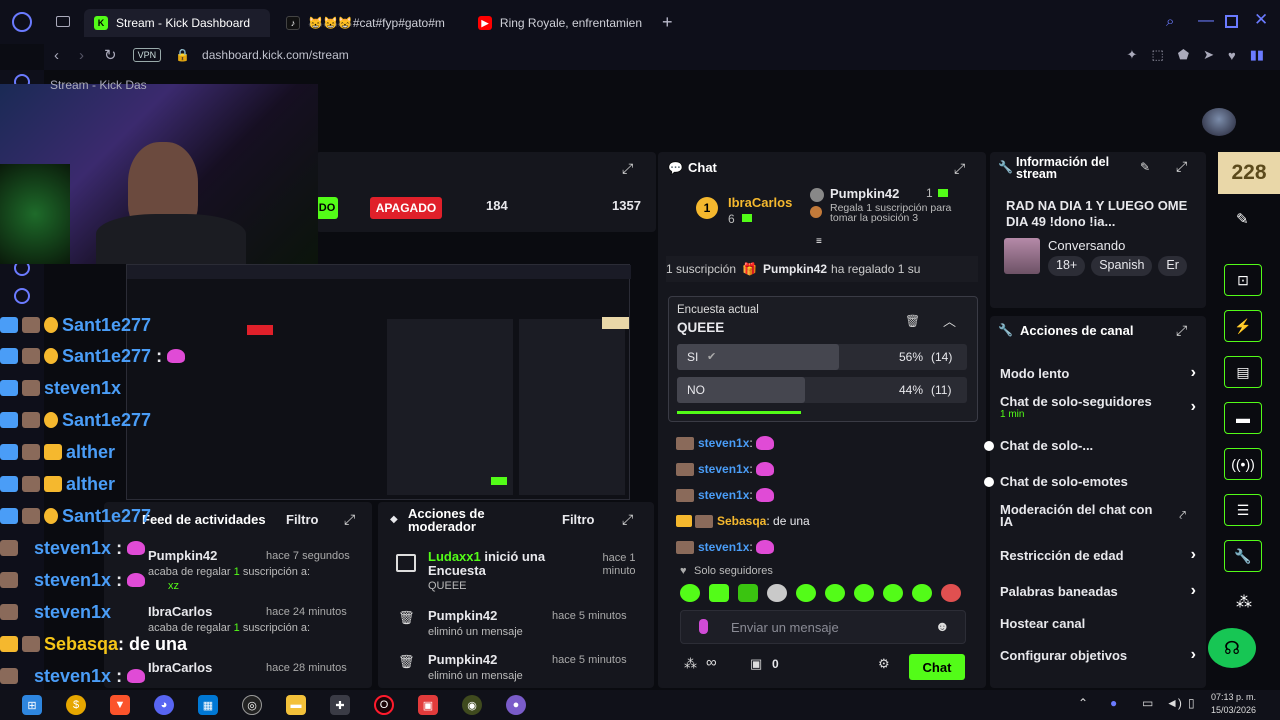  Describe the element at coordinates (795, 269) in the screenshot. I see `gift-banner-user: Pumpkin42` at that location.